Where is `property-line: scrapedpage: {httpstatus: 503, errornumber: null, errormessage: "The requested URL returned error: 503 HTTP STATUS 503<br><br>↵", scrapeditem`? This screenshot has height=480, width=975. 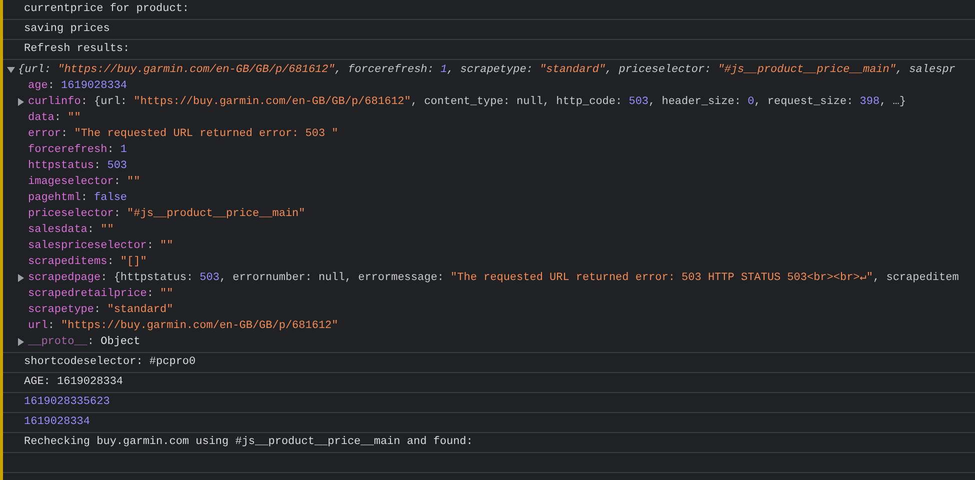 property-line: scrapedpage: {httpstatus: 503, errornumber: null, errormessage: "The requested URL returned error: 503 HTTP STATUS 503<br><br>↵", scrapeditem is located at coordinates (493, 278).